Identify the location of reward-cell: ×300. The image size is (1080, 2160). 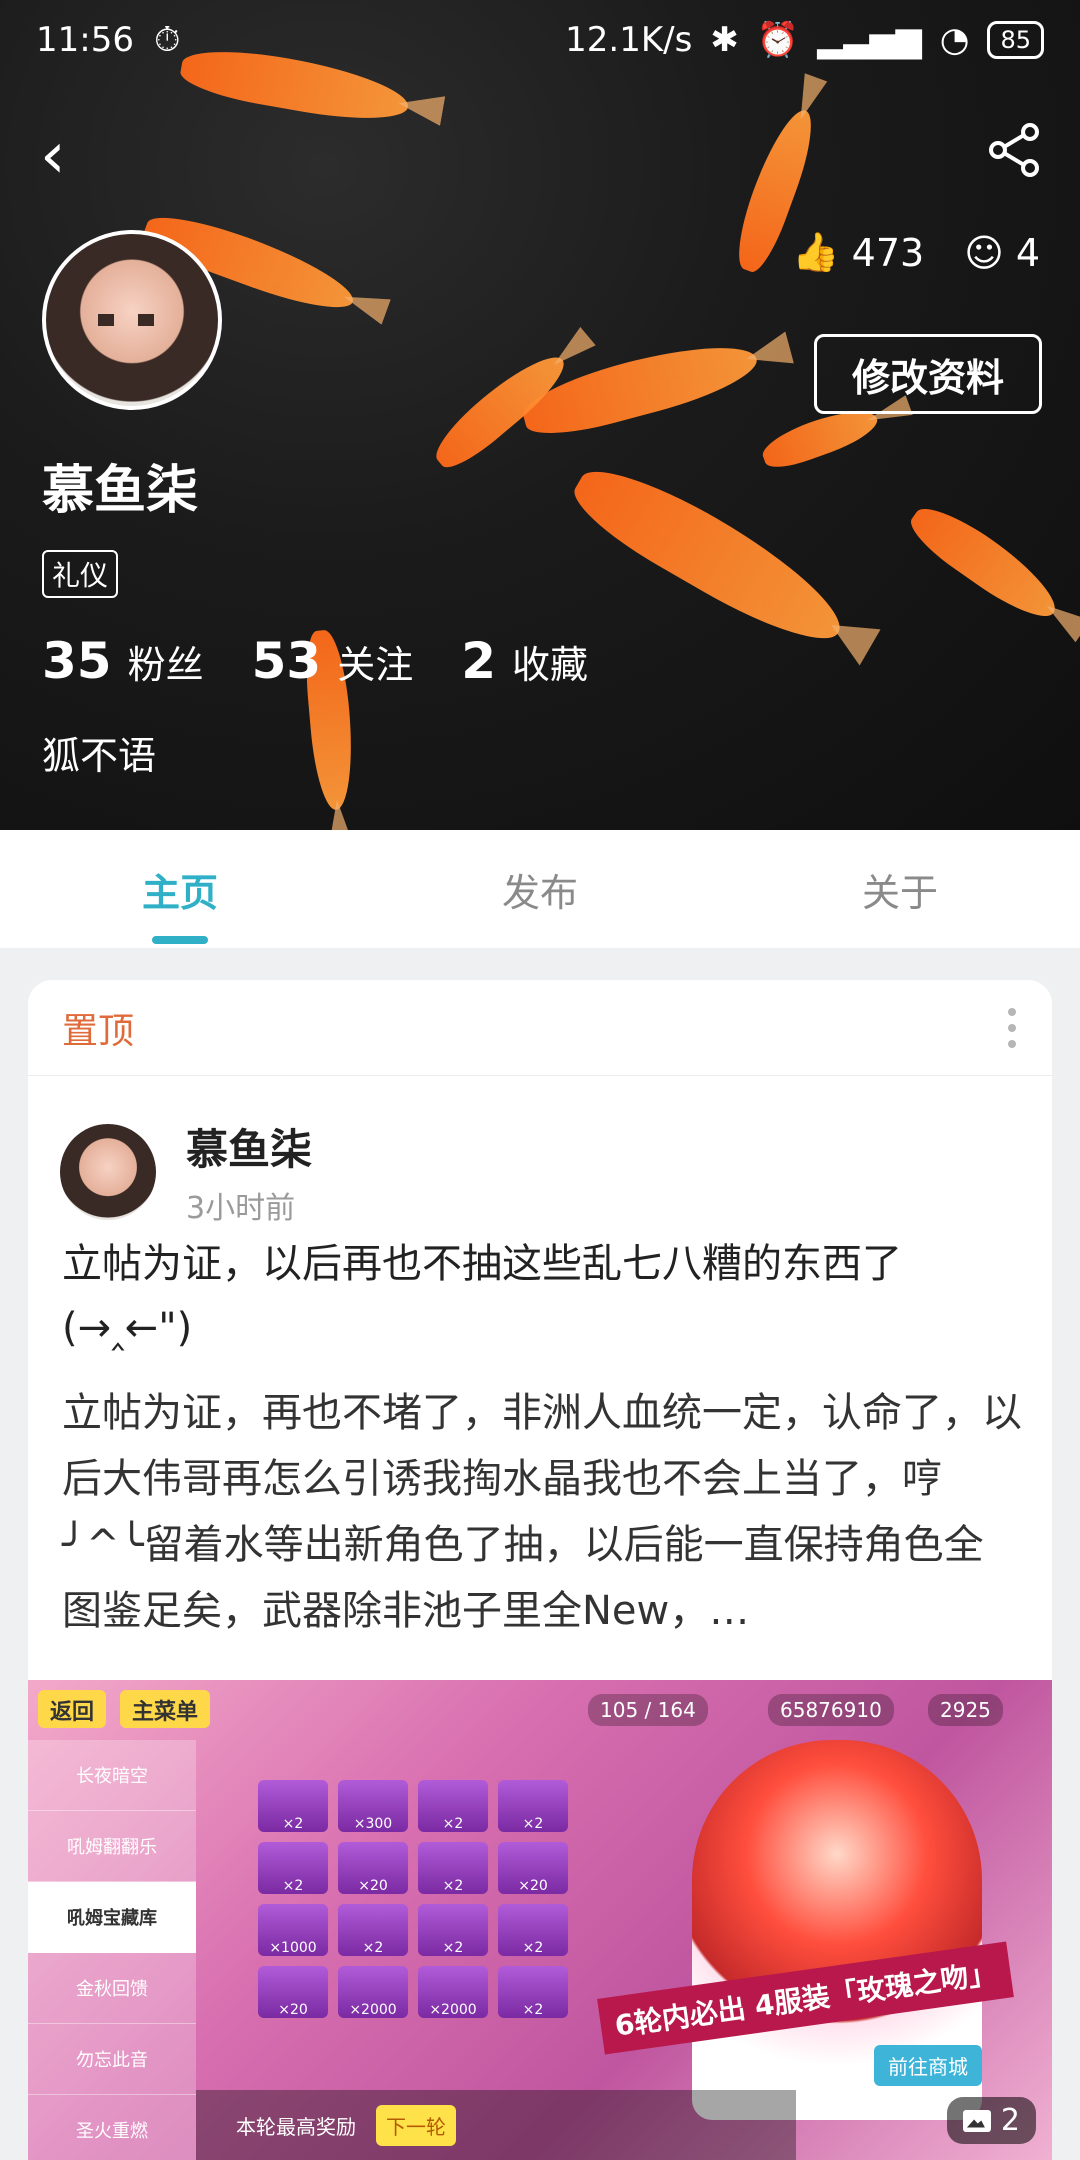
(373, 1806).